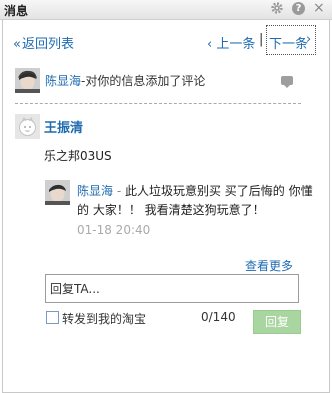  What do you see at coordinates (277, 8) in the screenshot?
I see `gear-icon` at bounding box center [277, 8].